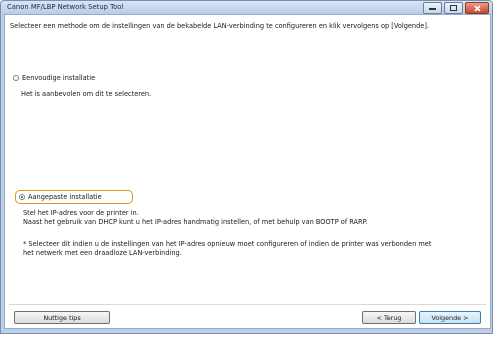 The height and width of the screenshot is (340, 493). I want to click on option-simple-install: Eenvoudige installatie, so click(54, 78).